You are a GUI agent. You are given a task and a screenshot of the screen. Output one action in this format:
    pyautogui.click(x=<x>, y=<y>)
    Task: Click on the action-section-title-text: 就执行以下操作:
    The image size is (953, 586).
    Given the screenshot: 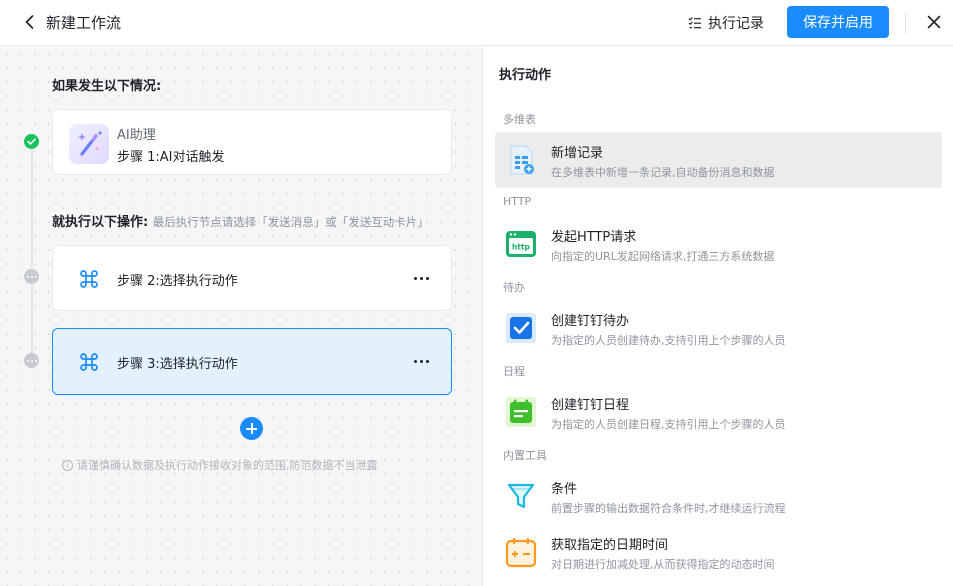 What is the action you would take?
    pyautogui.click(x=100, y=222)
    